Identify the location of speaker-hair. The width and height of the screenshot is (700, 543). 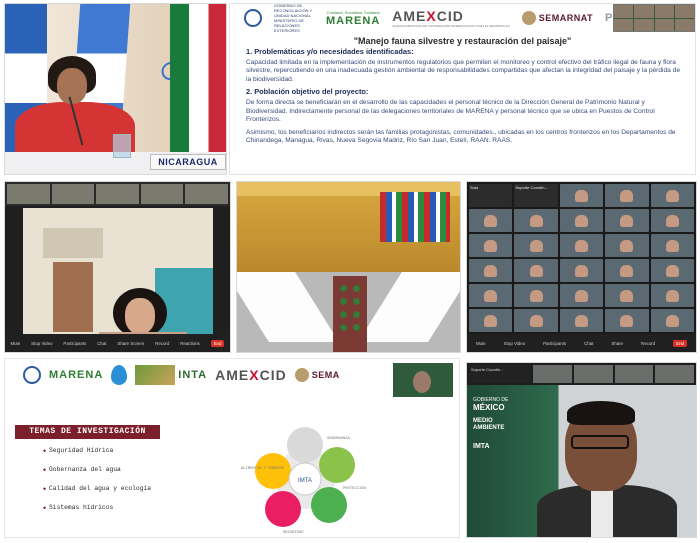
(601, 413).